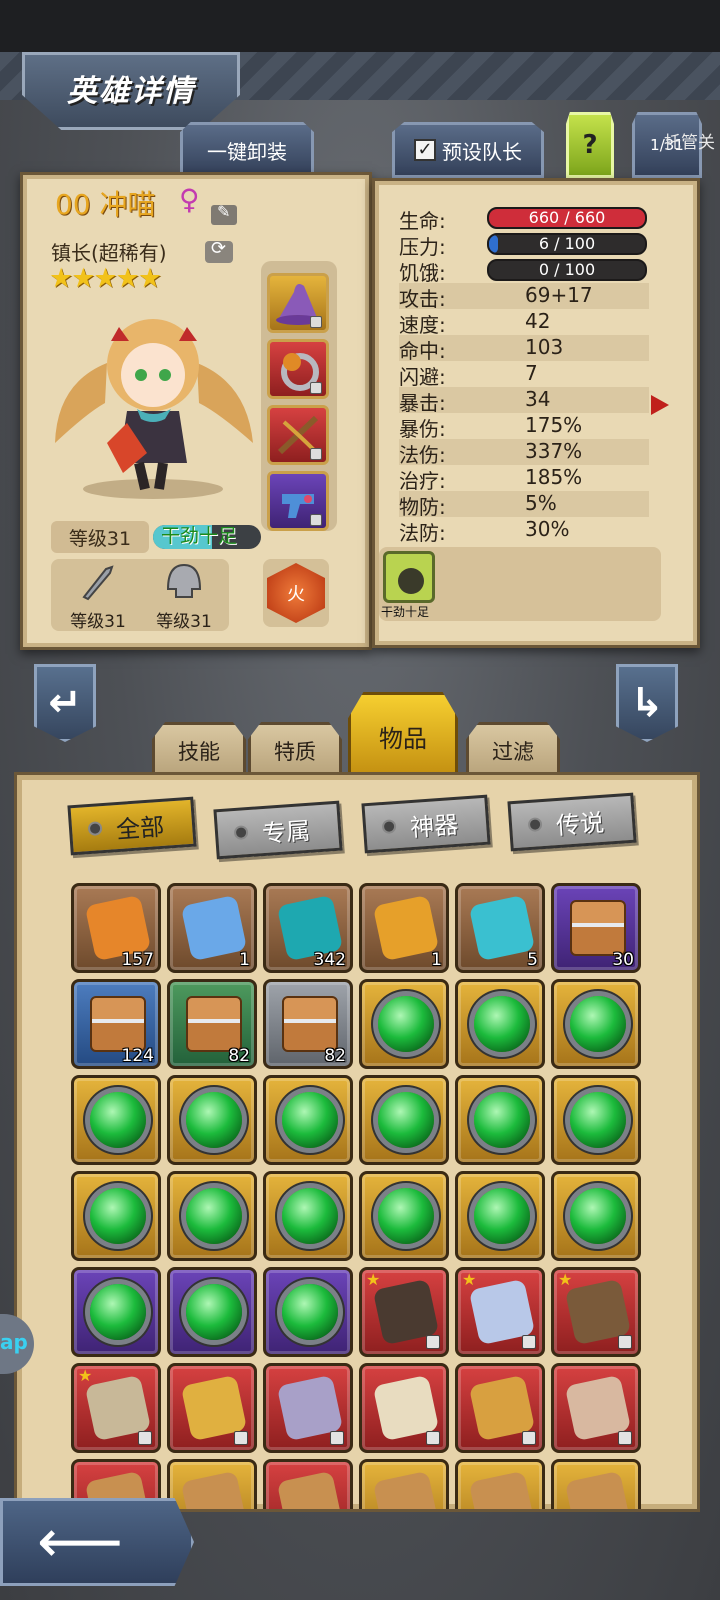  What do you see at coordinates (296, 593) in the screenshot?
I see `fire-element-icon: 火` at bounding box center [296, 593].